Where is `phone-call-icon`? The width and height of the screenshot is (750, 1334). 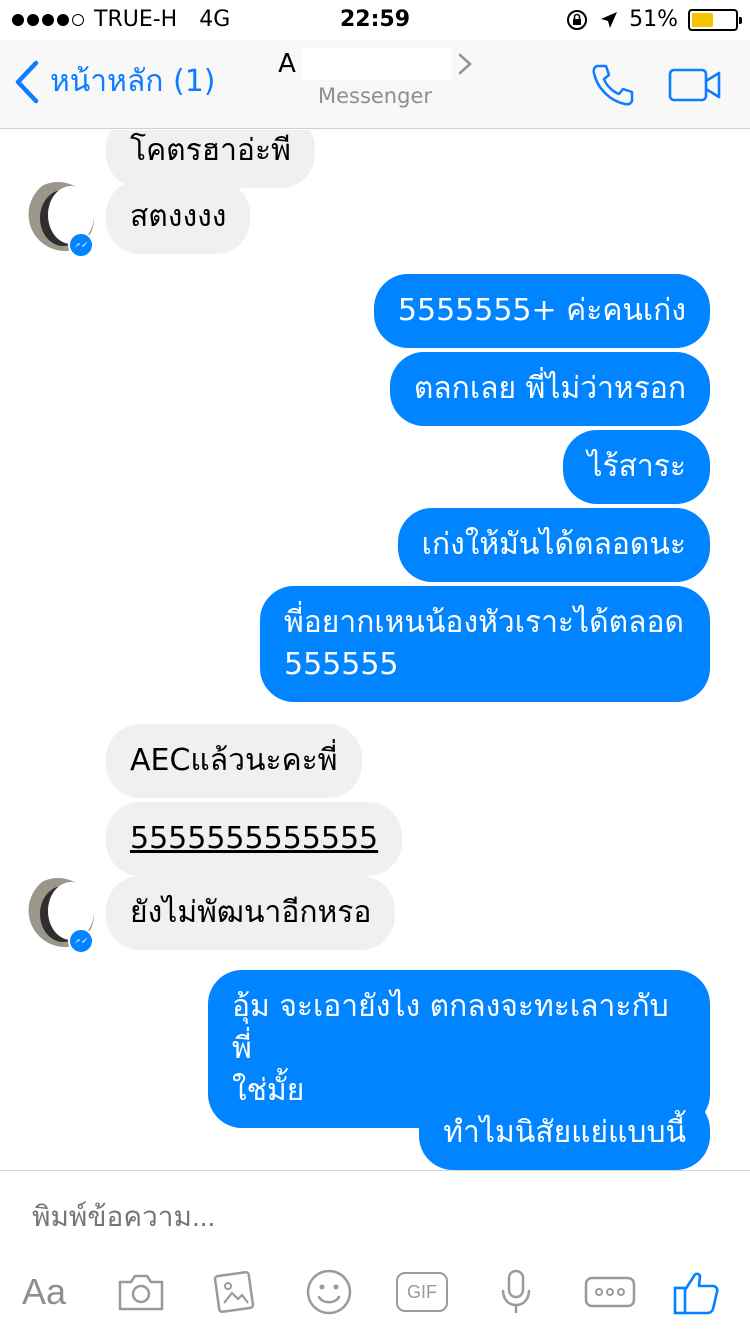 phone-call-icon is located at coordinates (613, 85).